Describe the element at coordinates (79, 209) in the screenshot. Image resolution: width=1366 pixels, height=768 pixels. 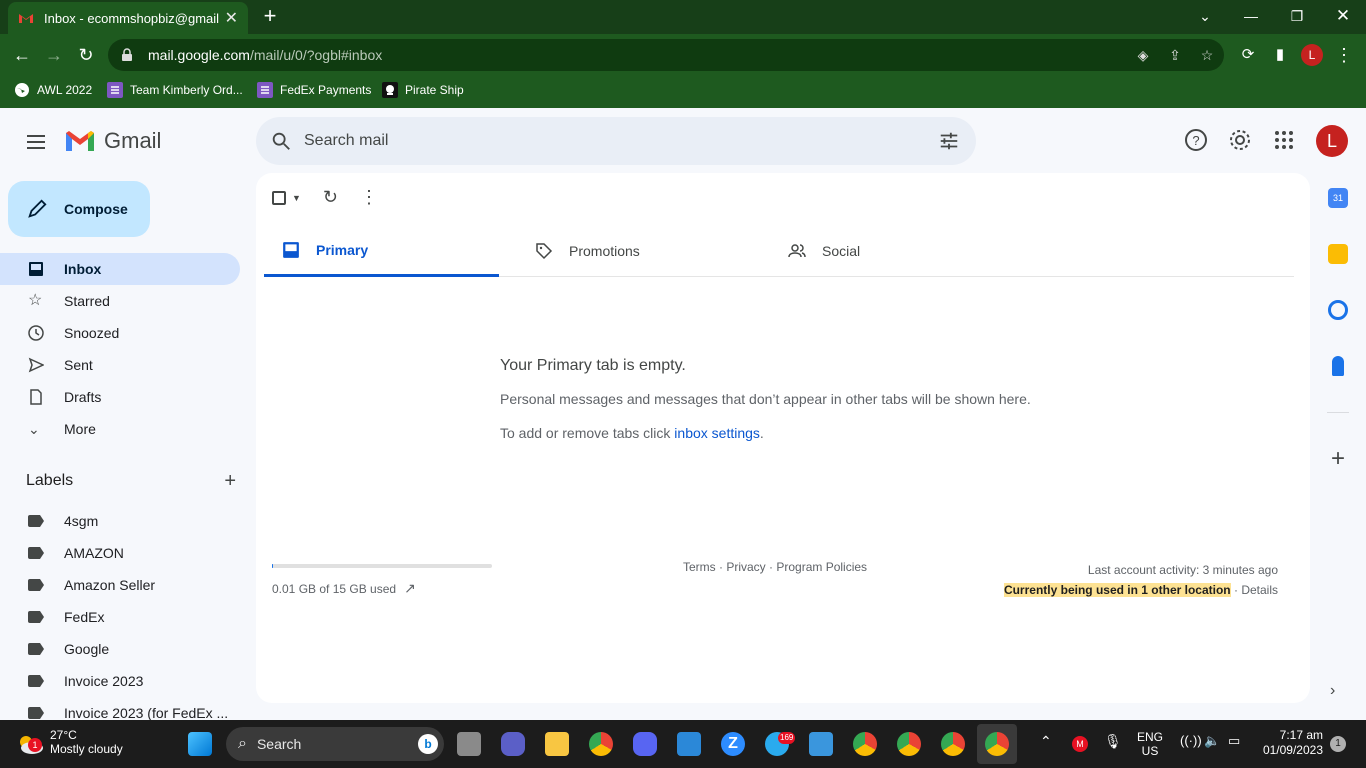
I see `compose-button: Compose` at that location.